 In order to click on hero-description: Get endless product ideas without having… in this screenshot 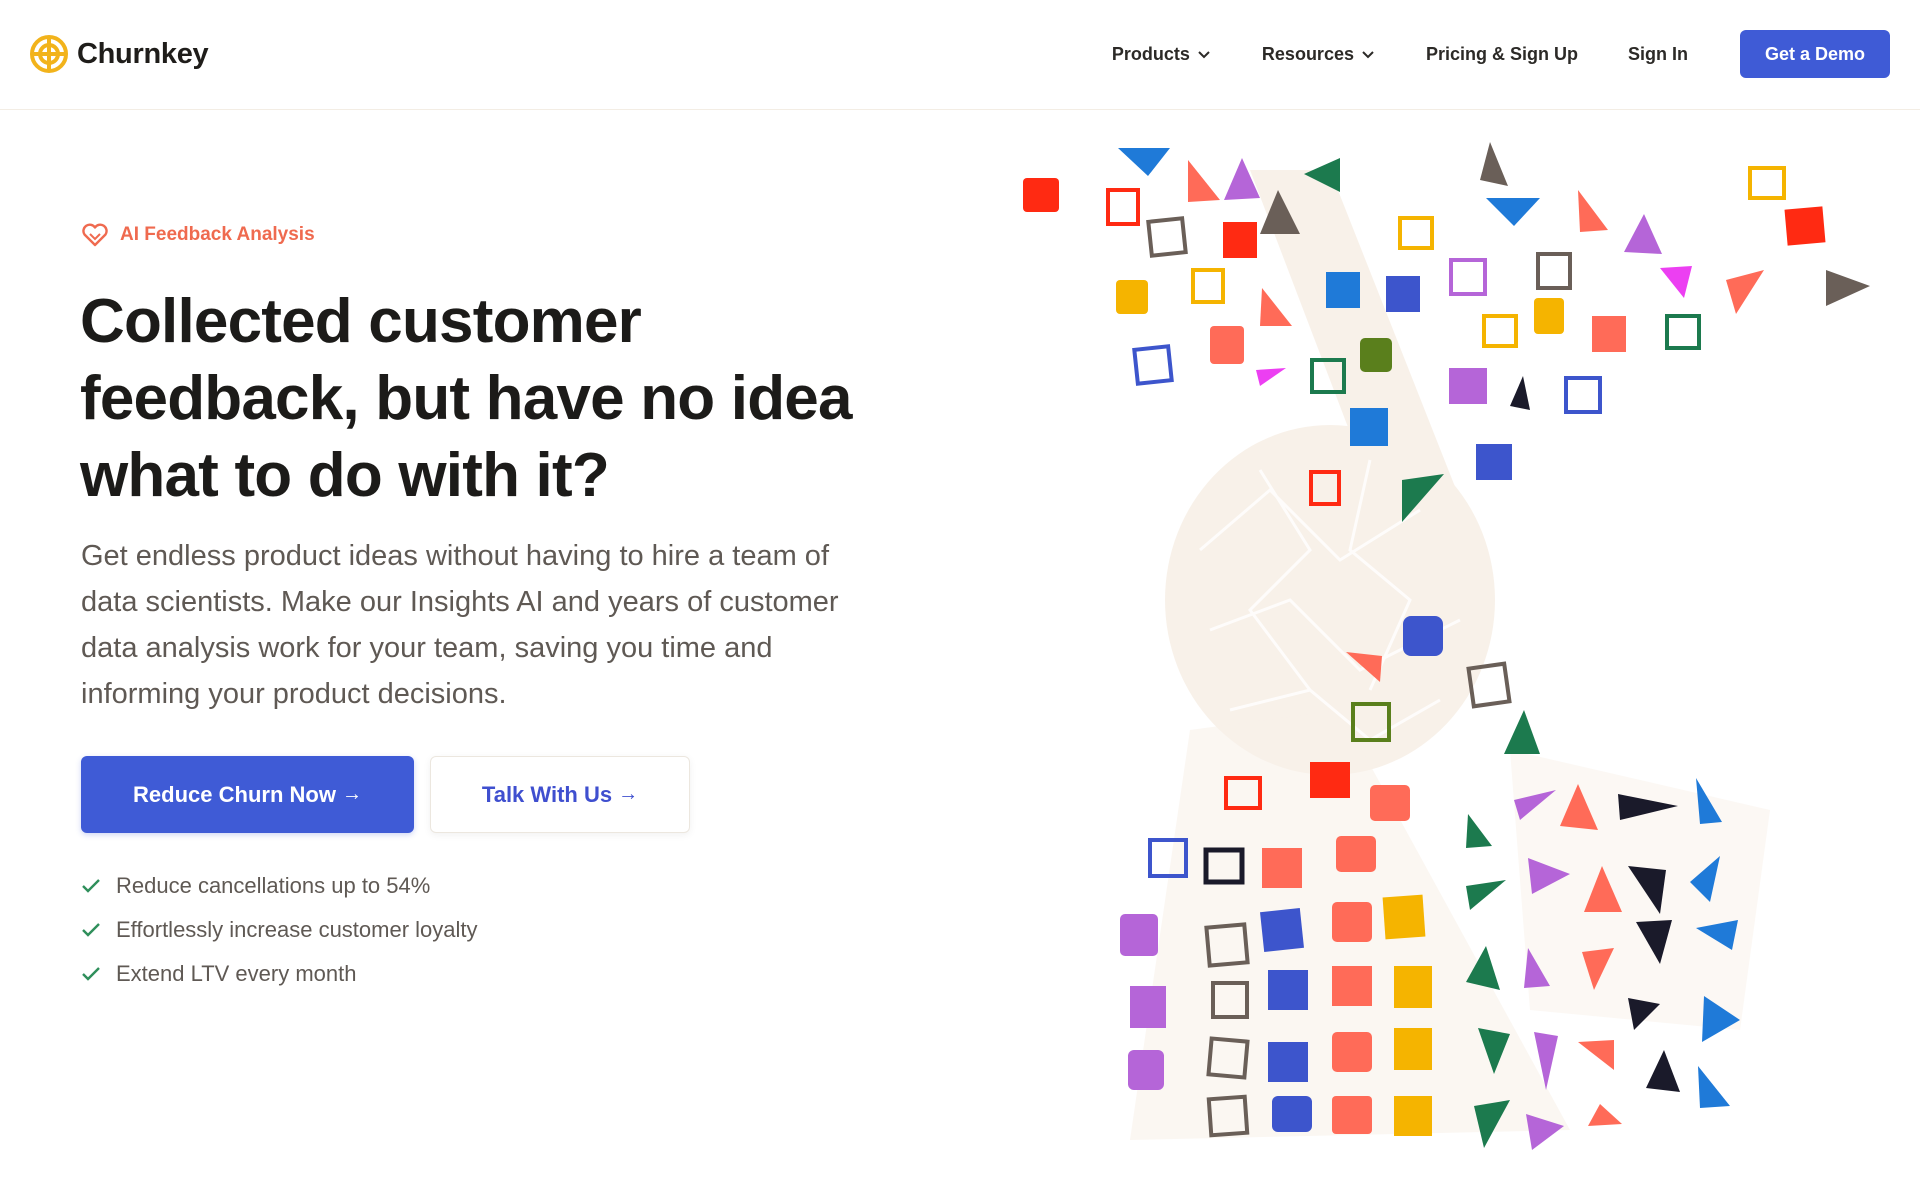, I will do `click(460, 625)`.